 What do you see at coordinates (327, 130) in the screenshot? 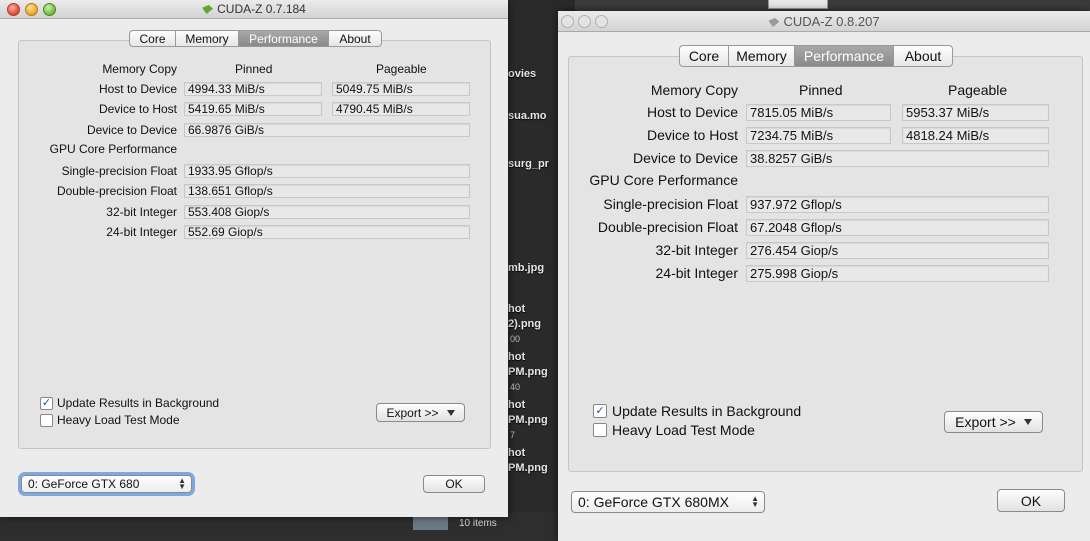
I see `d2d-value: 66.9876 GiB/s` at bounding box center [327, 130].